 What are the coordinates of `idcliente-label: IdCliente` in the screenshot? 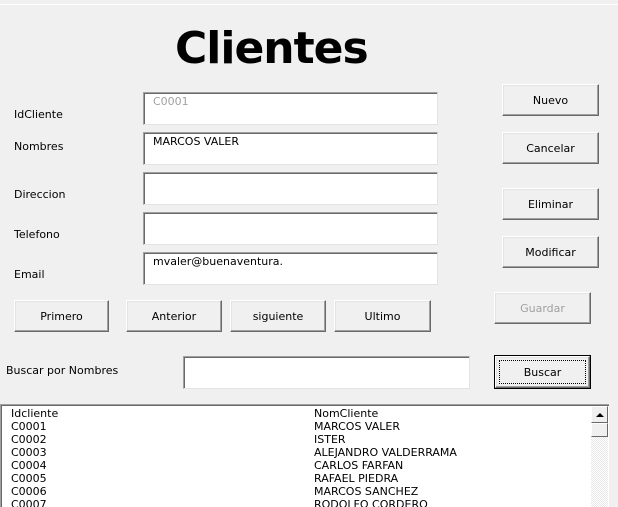 It's located at (38, 114).